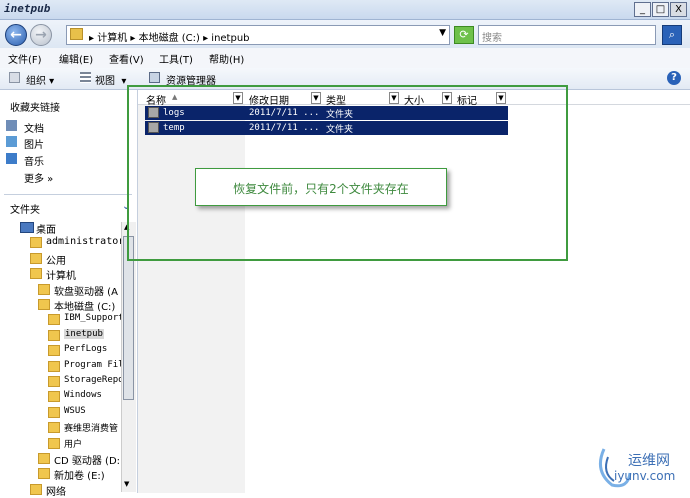 The image size is (690, 498). What do you see at coordinates (86, 290) in the screenshot?
I see `tree-item: 软盘驱动器 (A` at bounding box center [86, 290].